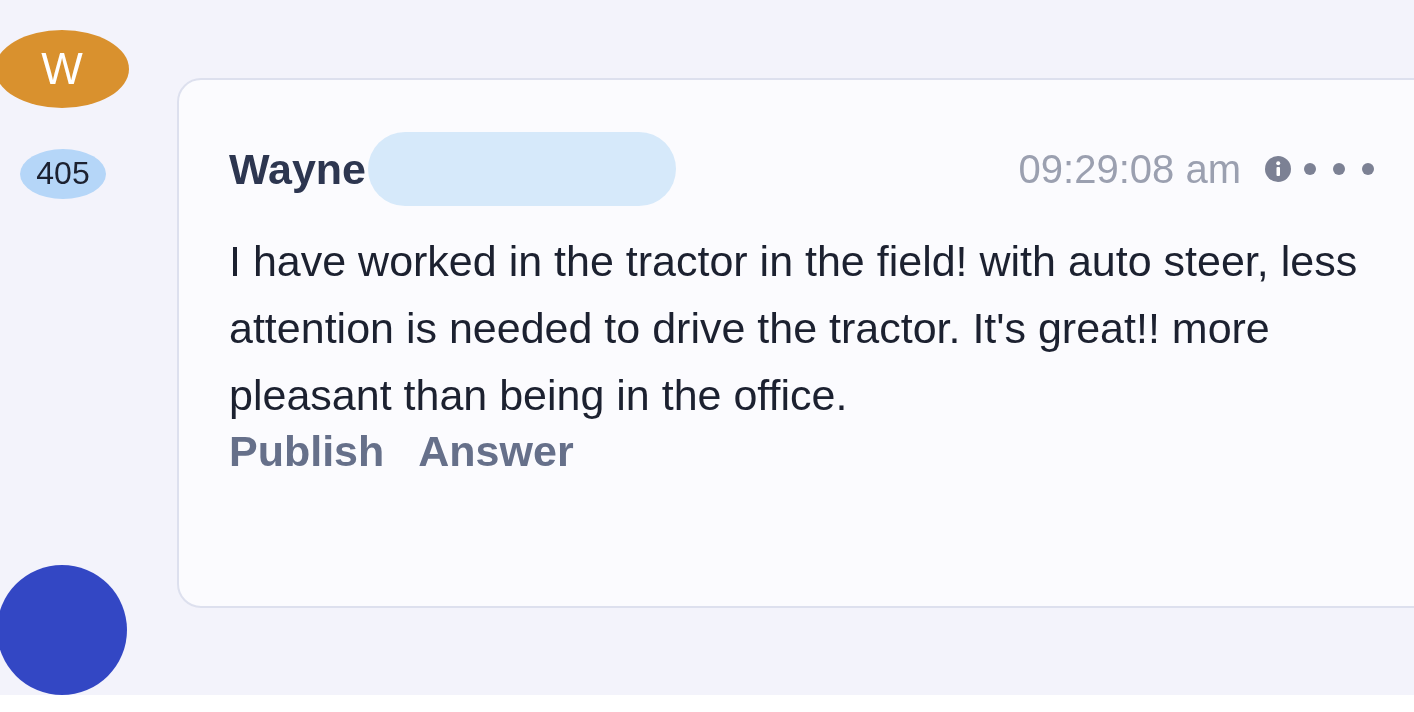 The image size is (1414, 712). I want to click on author-name: Wayne, so click(297, 169).